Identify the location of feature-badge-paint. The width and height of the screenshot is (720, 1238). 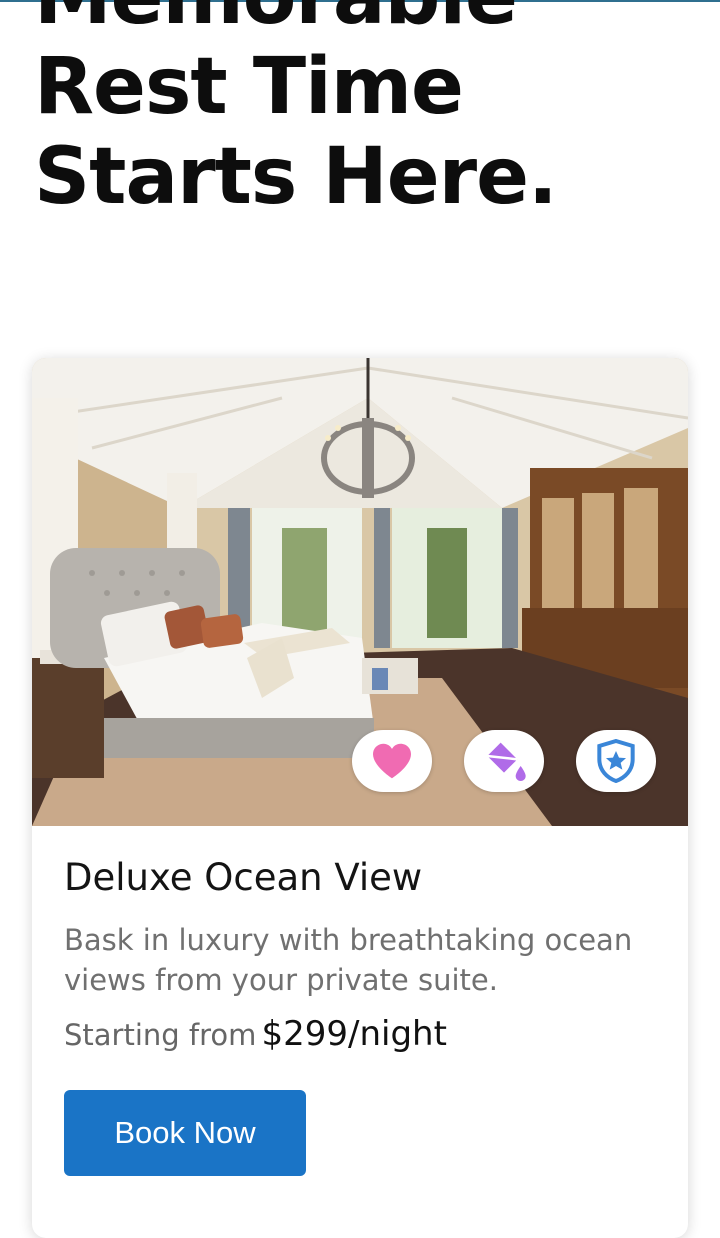
(504, 761).